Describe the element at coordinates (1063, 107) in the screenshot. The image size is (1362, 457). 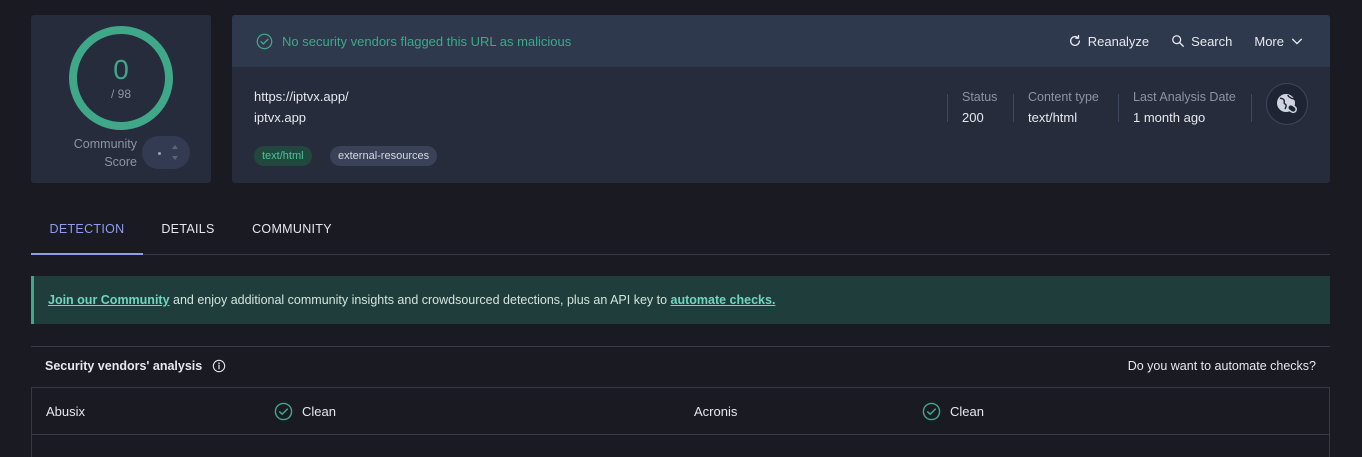
I see `meta-content-type: Content type text/html` at that location.